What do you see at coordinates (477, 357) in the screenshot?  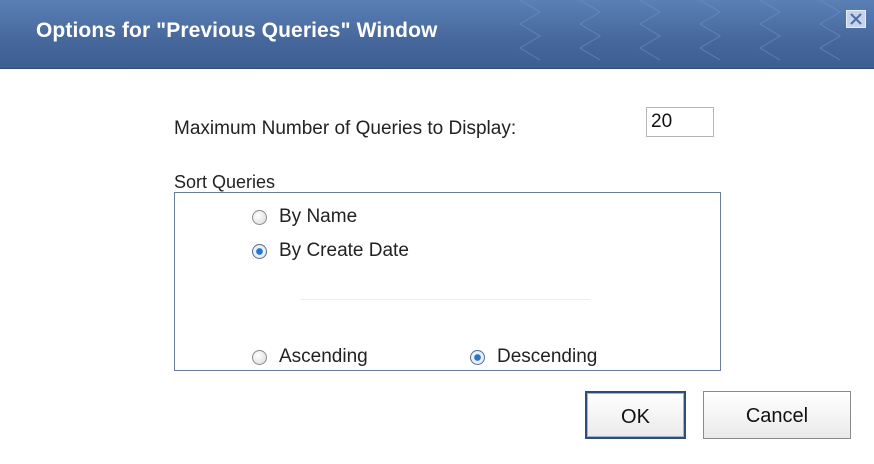 I see `radio-descending-button` at bounding box center [477, 357].